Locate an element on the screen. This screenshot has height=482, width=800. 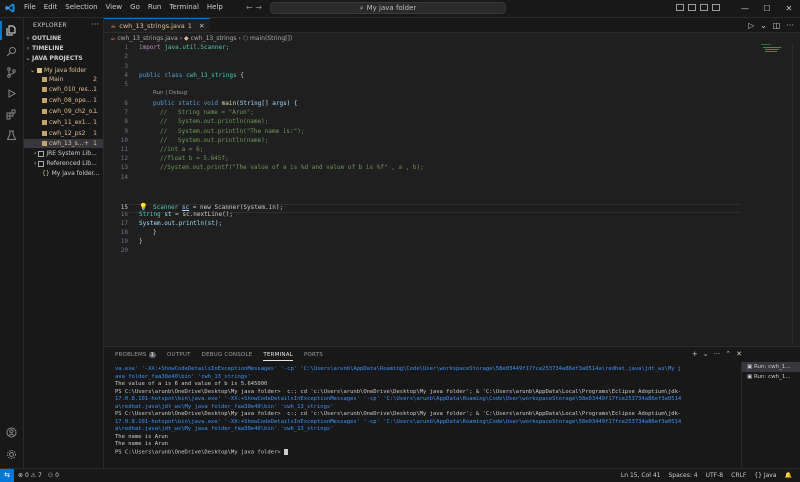
tree-item-main: Main 2 is located at coordinates (63, 79).